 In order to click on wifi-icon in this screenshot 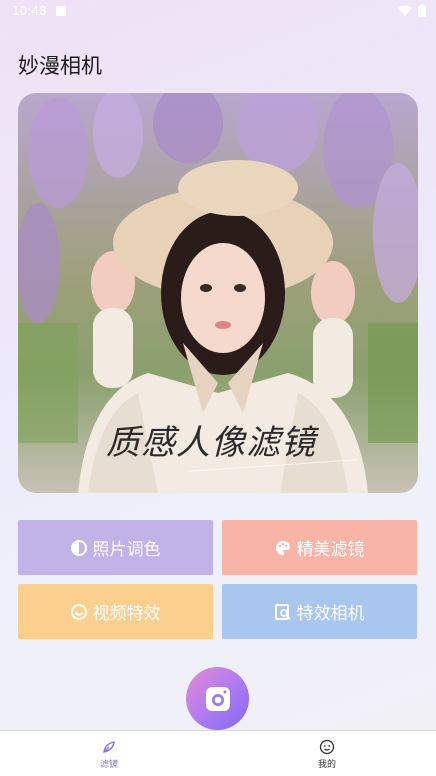, I will do `click(405, 10)`.